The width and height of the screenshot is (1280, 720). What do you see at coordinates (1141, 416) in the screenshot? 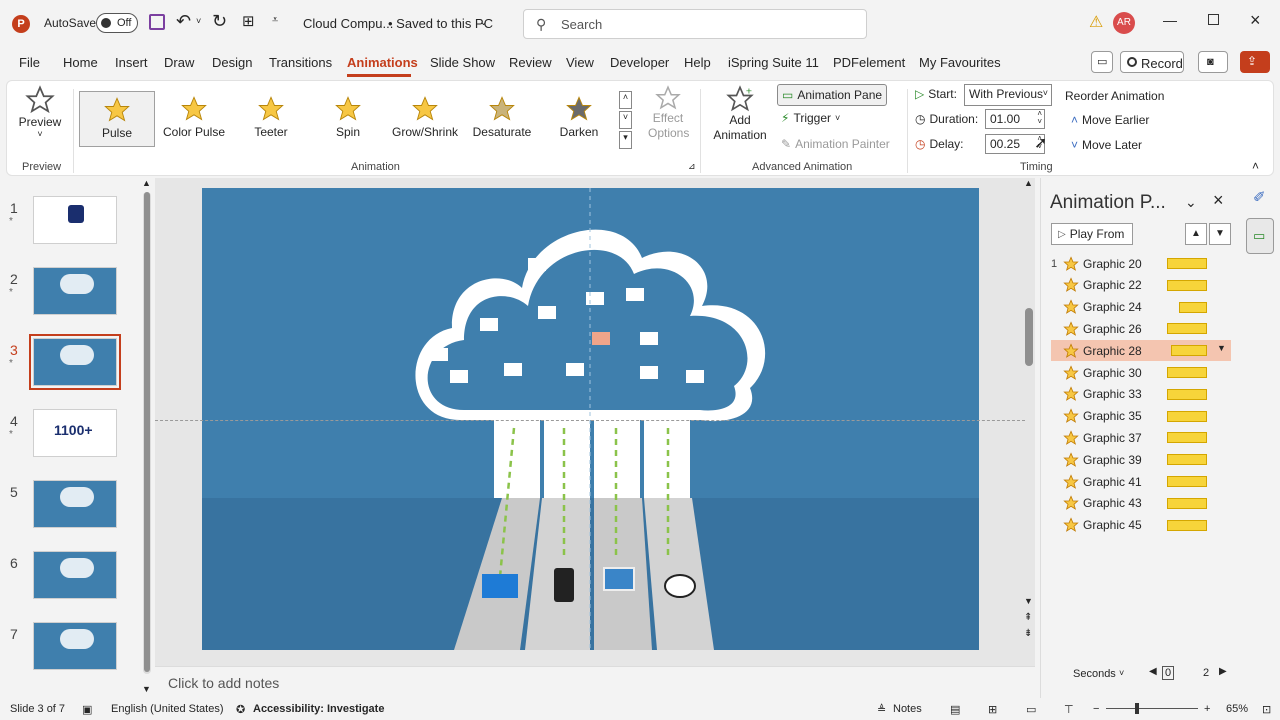
I see `animation-list-item: Graphic 35` at bounding box center [1141, 416].